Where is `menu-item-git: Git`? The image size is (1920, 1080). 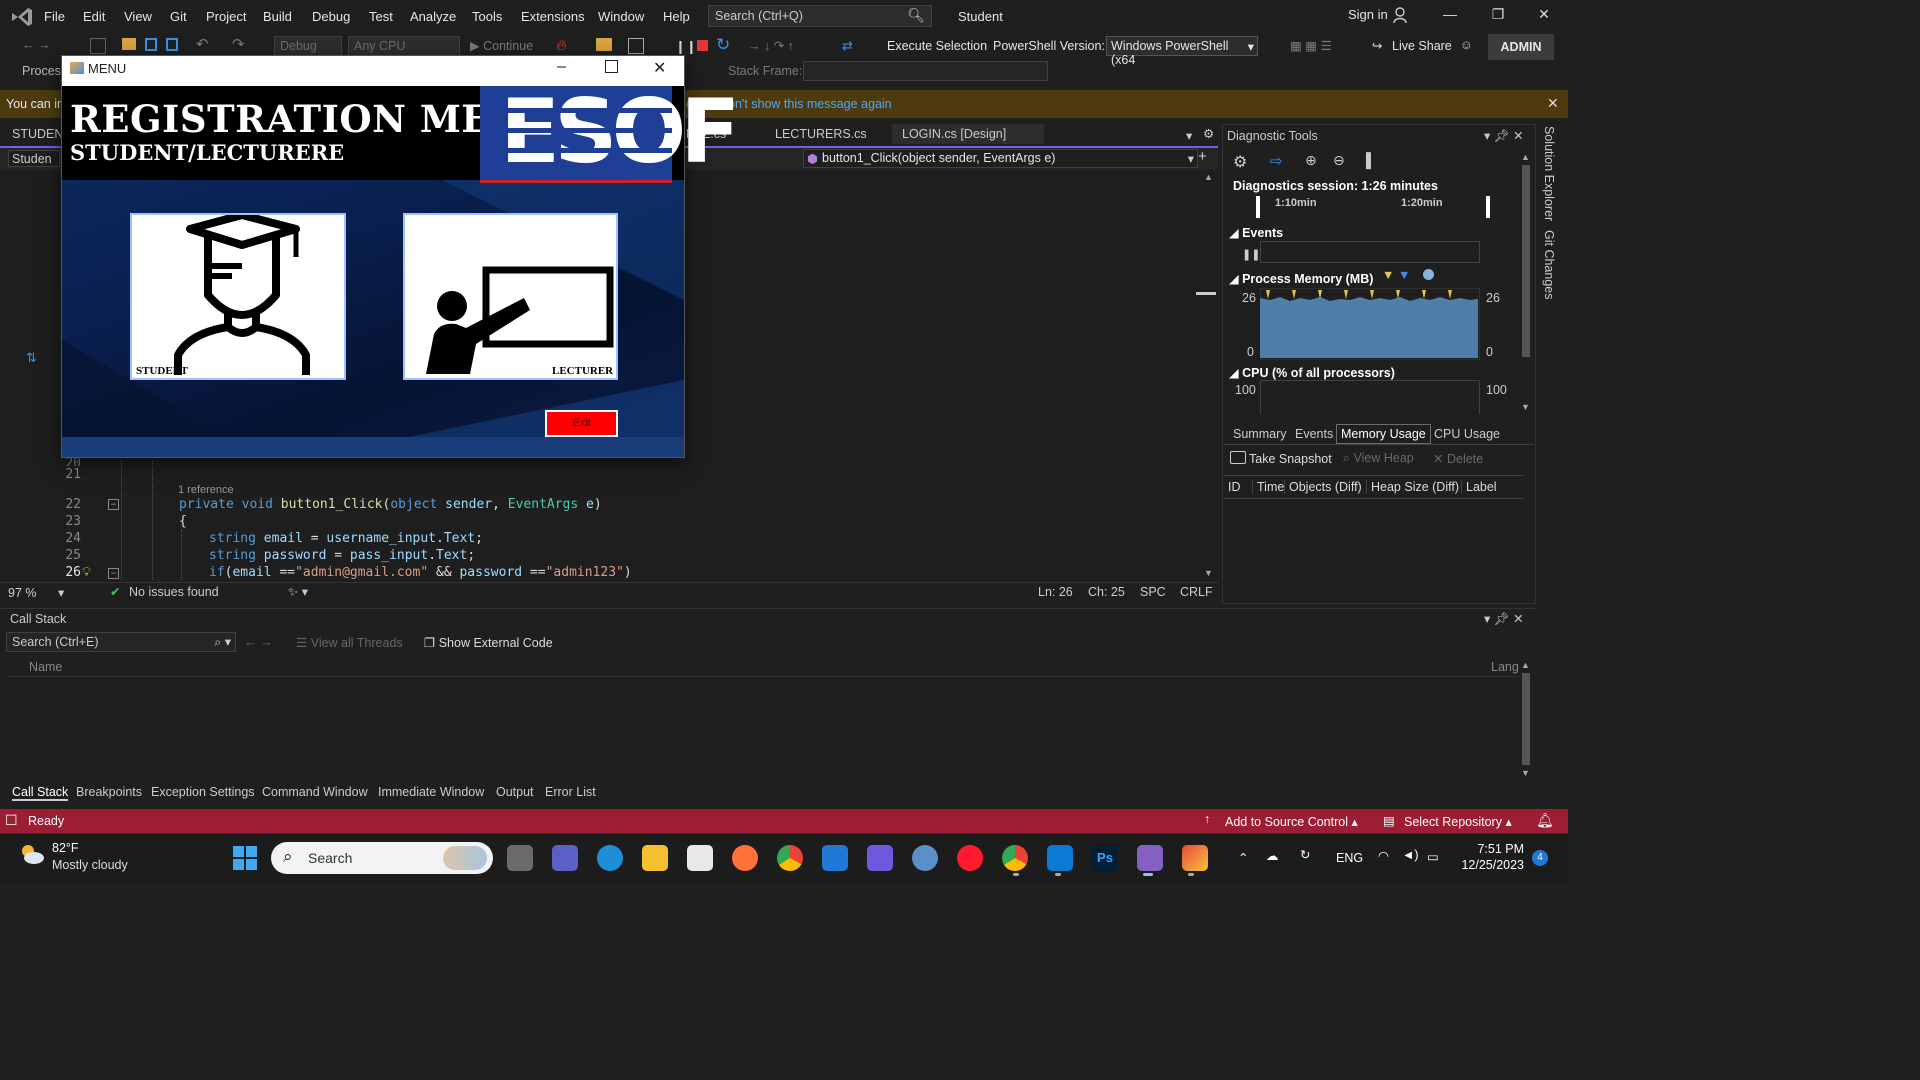 menu-item-git: Git is located at coordinates (178, 16).